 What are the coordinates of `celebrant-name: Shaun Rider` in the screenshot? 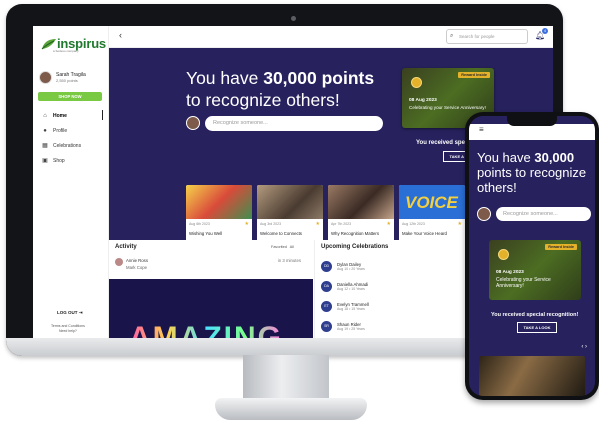 It's located at (349, 324).